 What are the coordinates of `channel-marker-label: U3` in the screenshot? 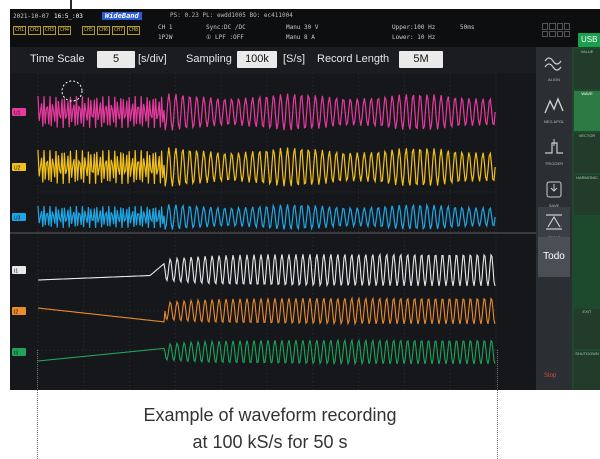 It's located at (17, 219).